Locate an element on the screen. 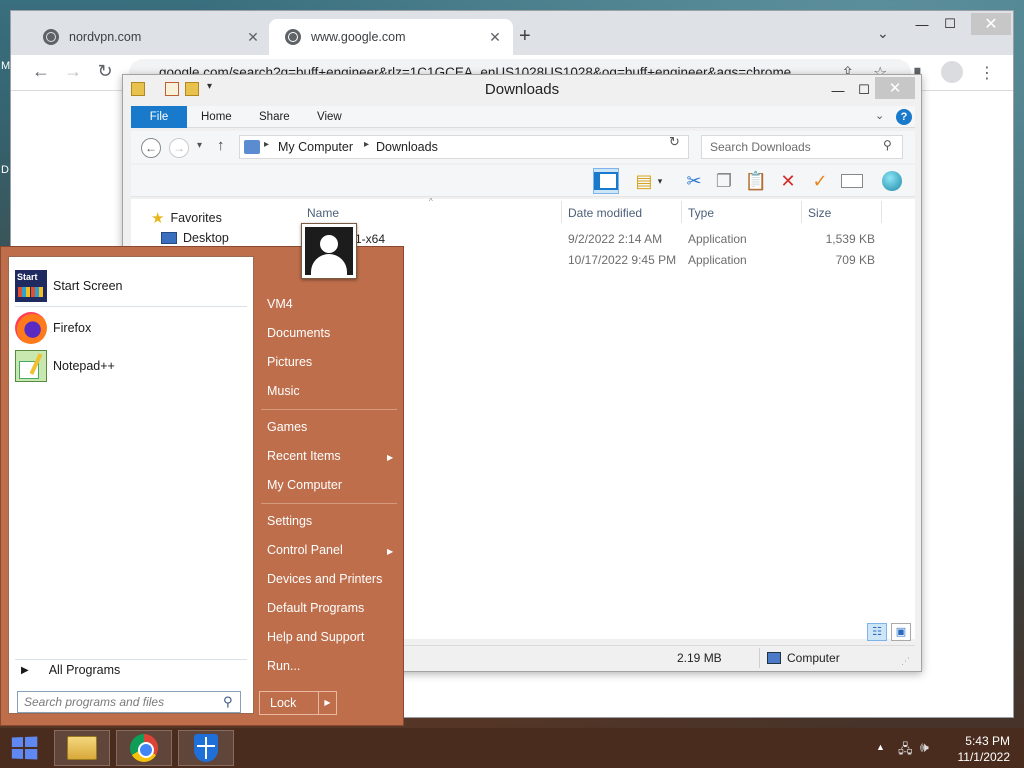  column-header-size: Size is located at coordinates (819, 213).